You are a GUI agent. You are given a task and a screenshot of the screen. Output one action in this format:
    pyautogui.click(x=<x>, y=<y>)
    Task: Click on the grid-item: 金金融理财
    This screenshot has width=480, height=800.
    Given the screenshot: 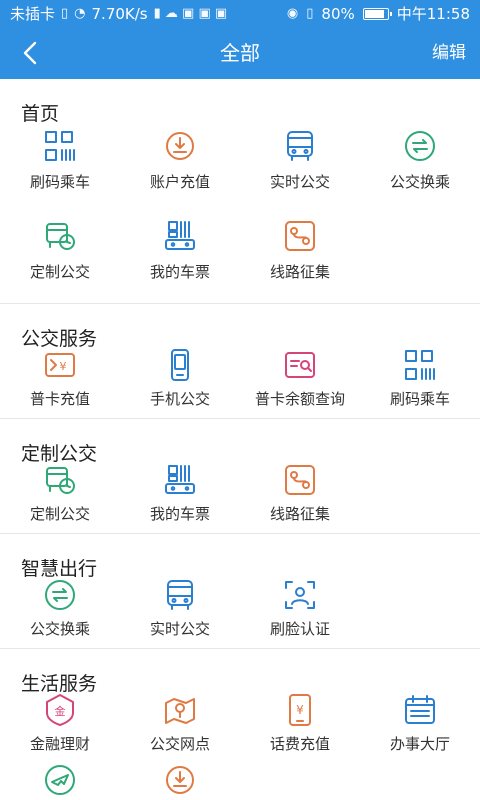 What is the action you would take?
    pyautogui.click(x=60, y=728)
    